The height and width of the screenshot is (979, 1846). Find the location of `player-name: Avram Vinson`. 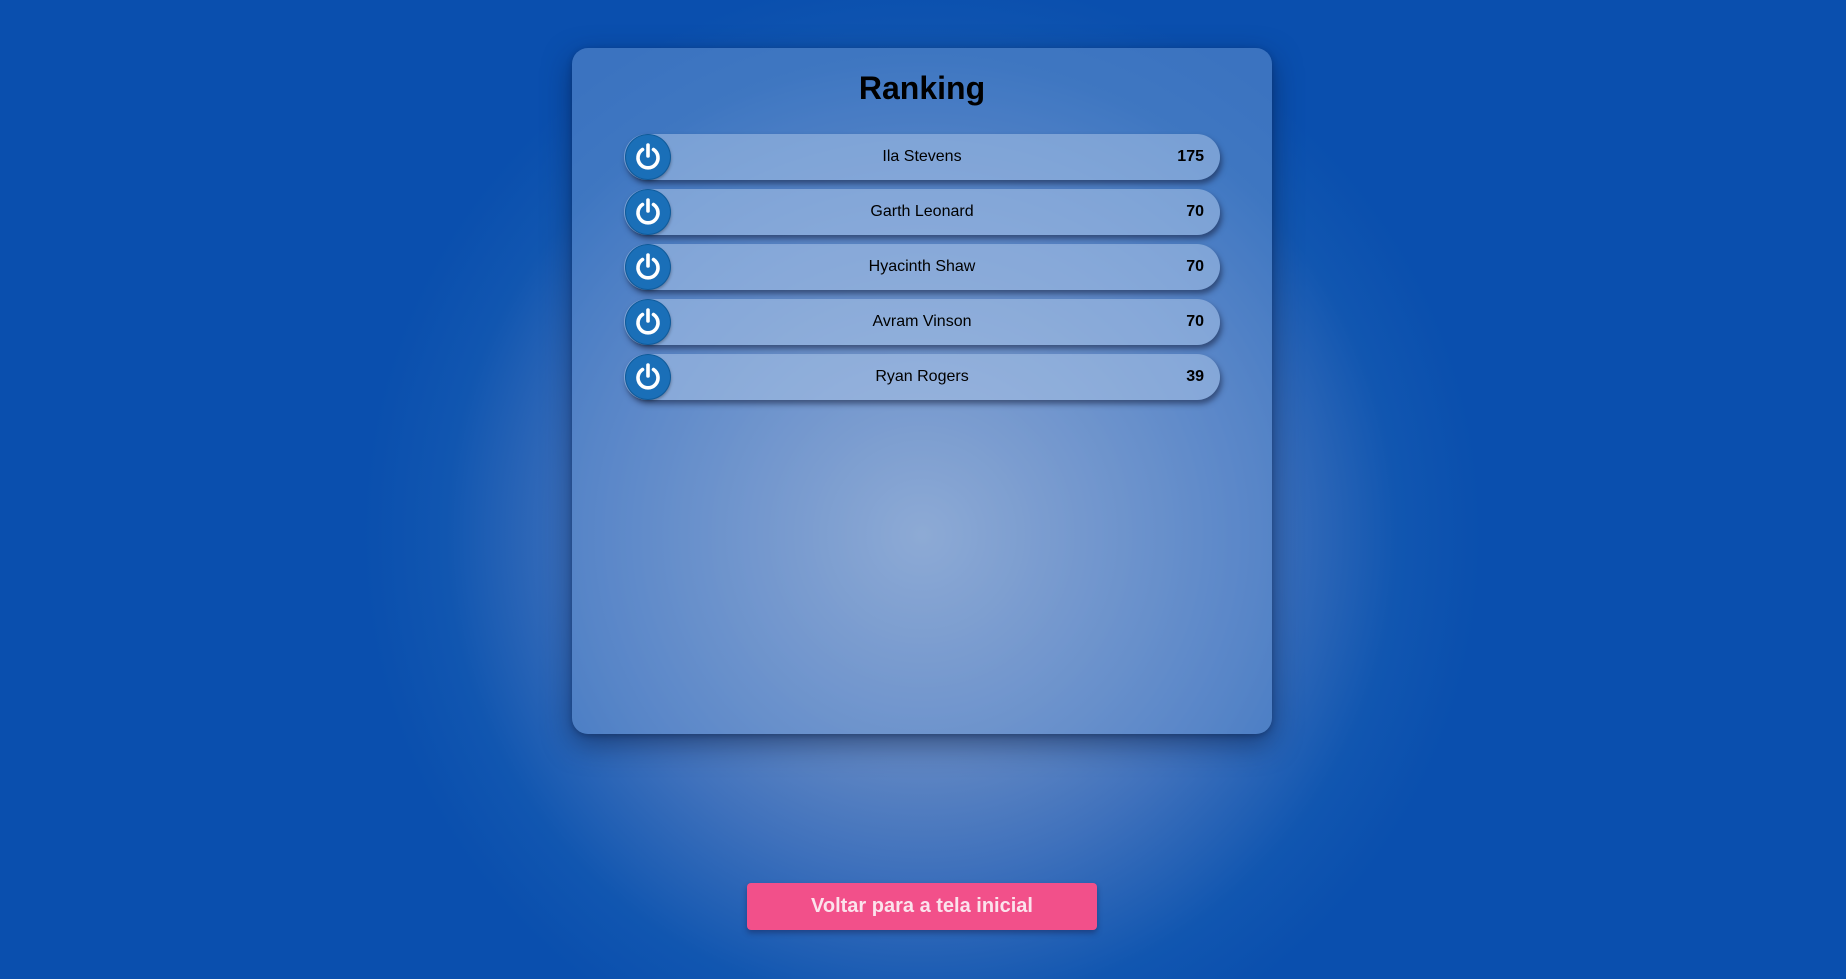

player-name: Avram Vinson is located at coordinates (922, 321).